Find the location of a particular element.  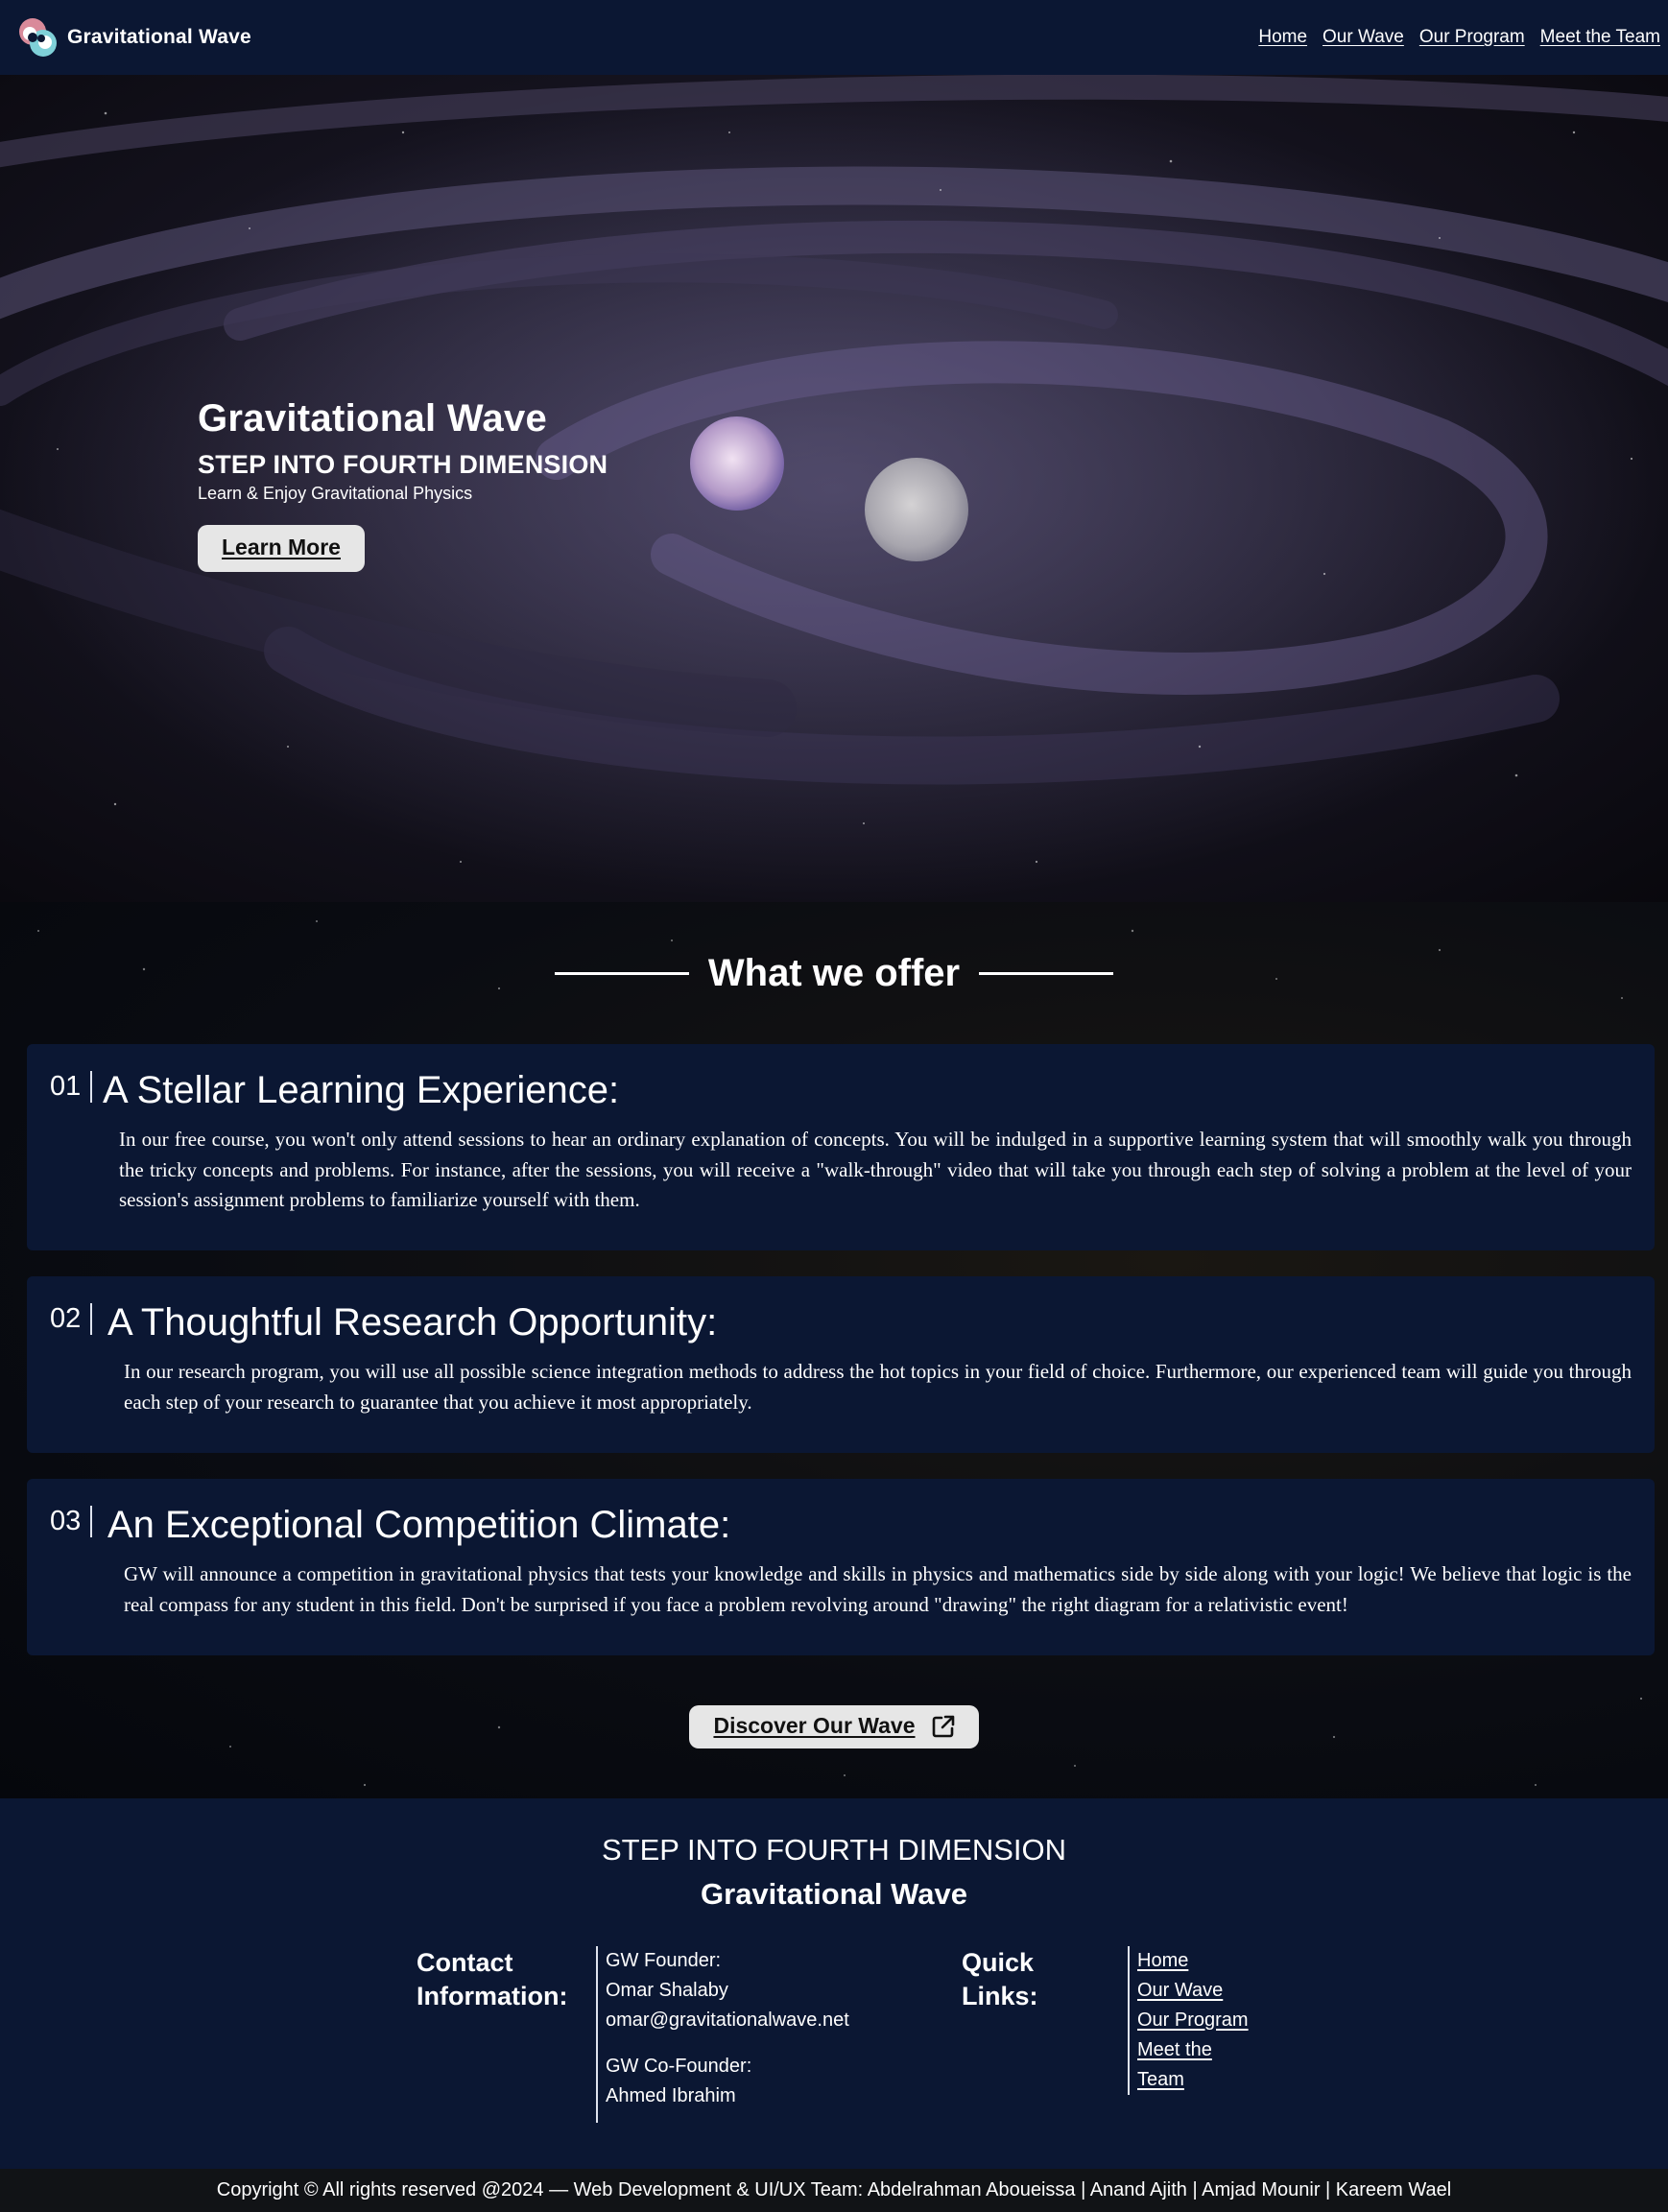

nav-link-our-program: Our Program is located at coordinates (1472, 37).